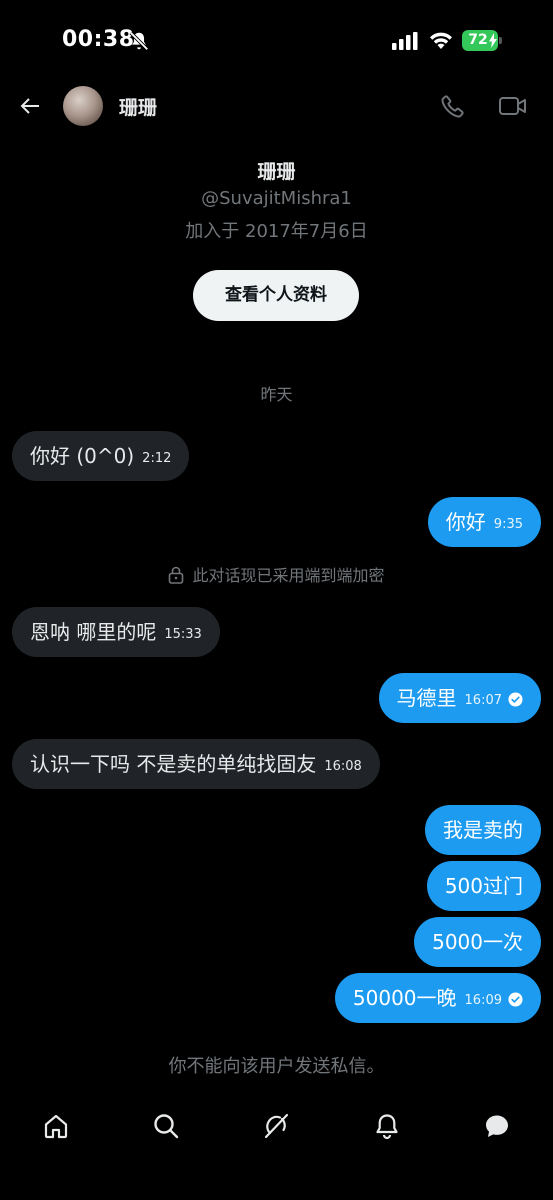 The height and width of the screenshot is (1200, 553). What do you see at coordinates (83, 106) in the screenshot?
I see `avatar` at bounding box center [83, 106].